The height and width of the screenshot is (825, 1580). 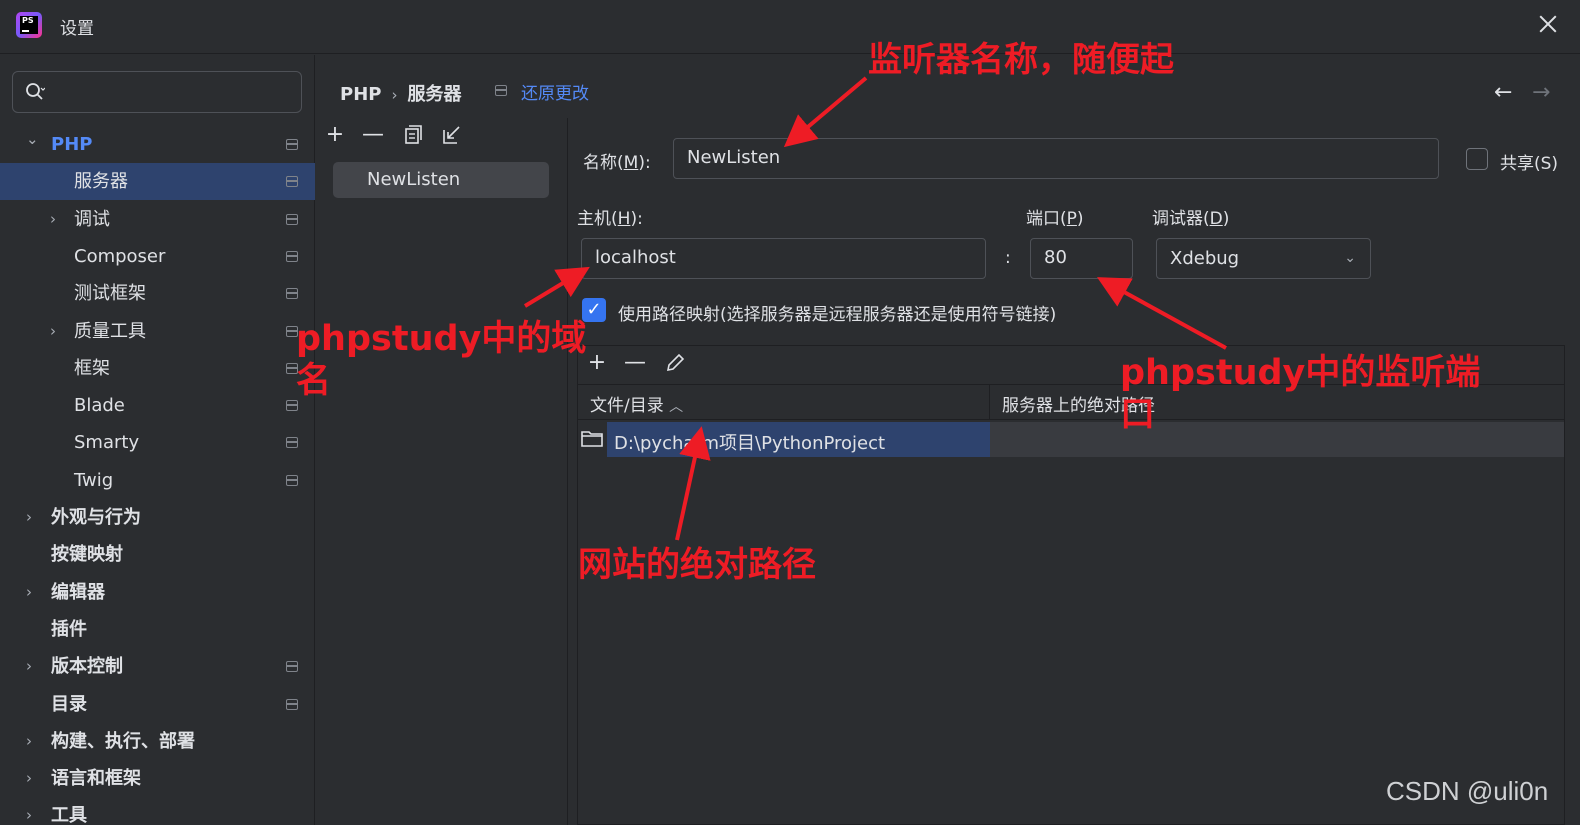 I want to click on window-title: 设置, so click(x=77, y=29).